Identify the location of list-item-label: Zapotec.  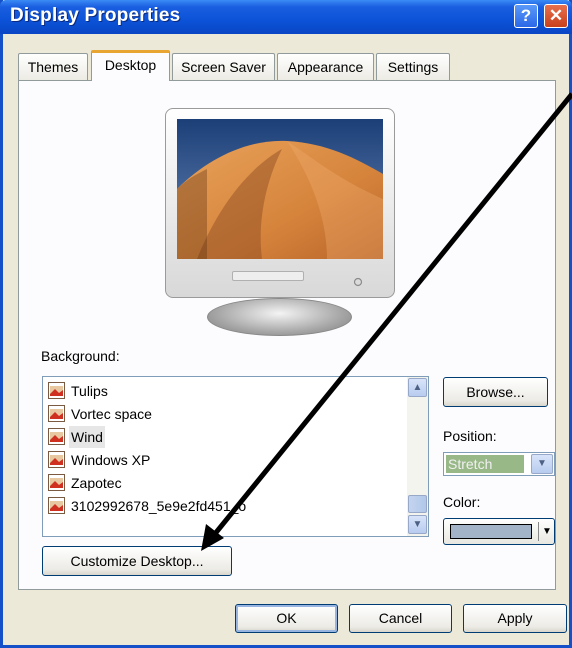
(96, 483).